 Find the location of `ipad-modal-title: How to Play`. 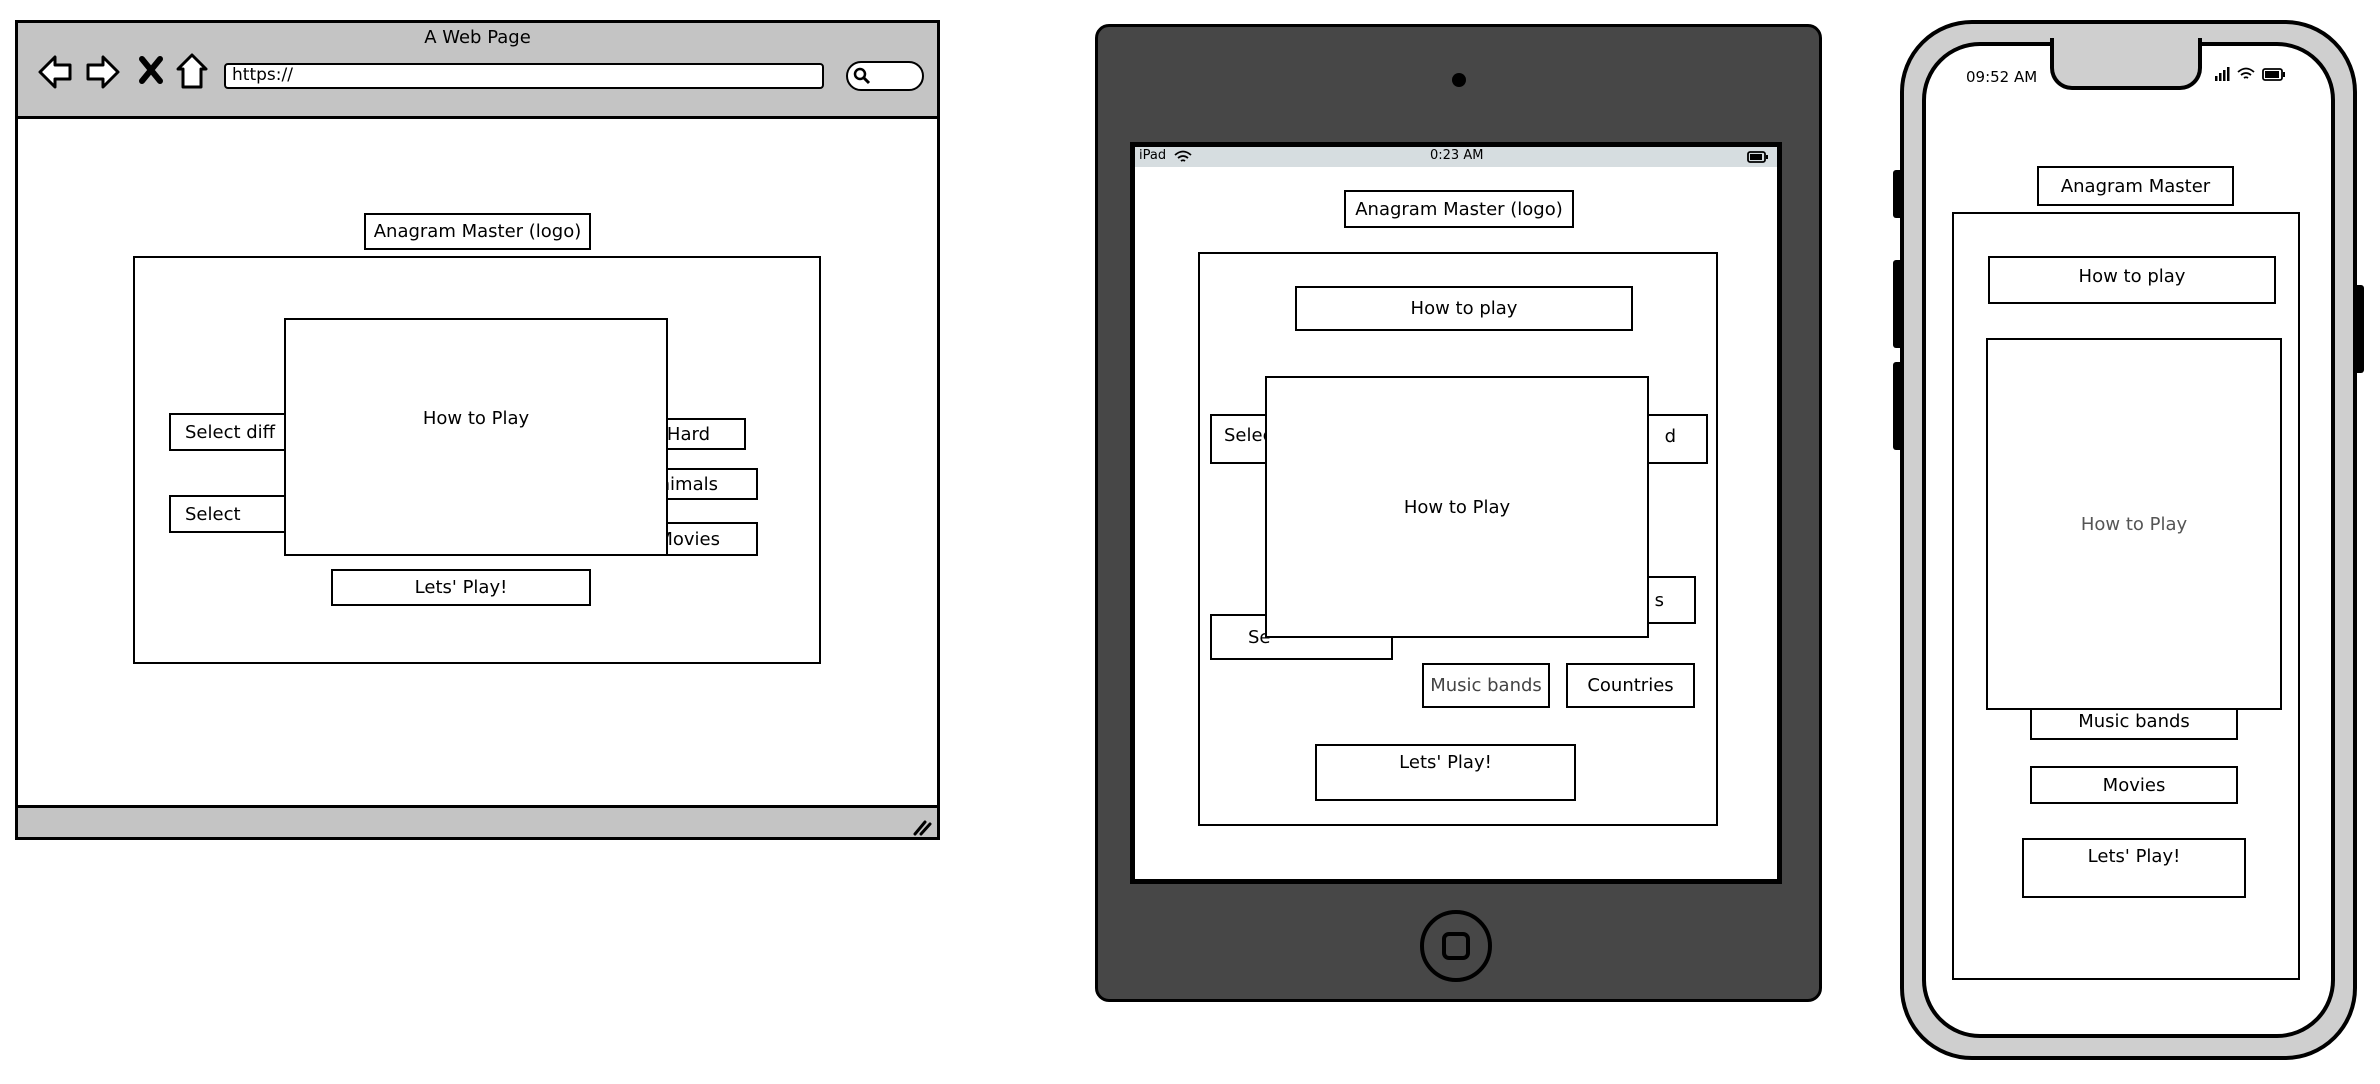

ipad-modal-title: How to Play is located at coordinates (1457, 507).